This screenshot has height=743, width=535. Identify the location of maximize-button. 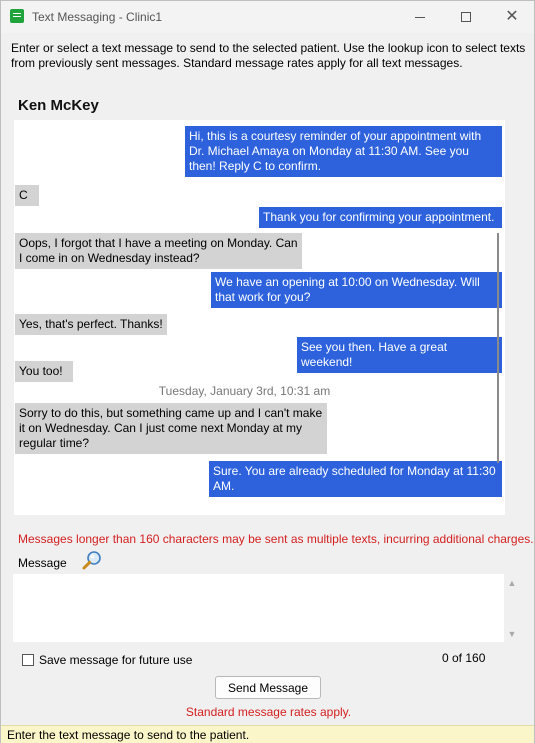
(466, 17).